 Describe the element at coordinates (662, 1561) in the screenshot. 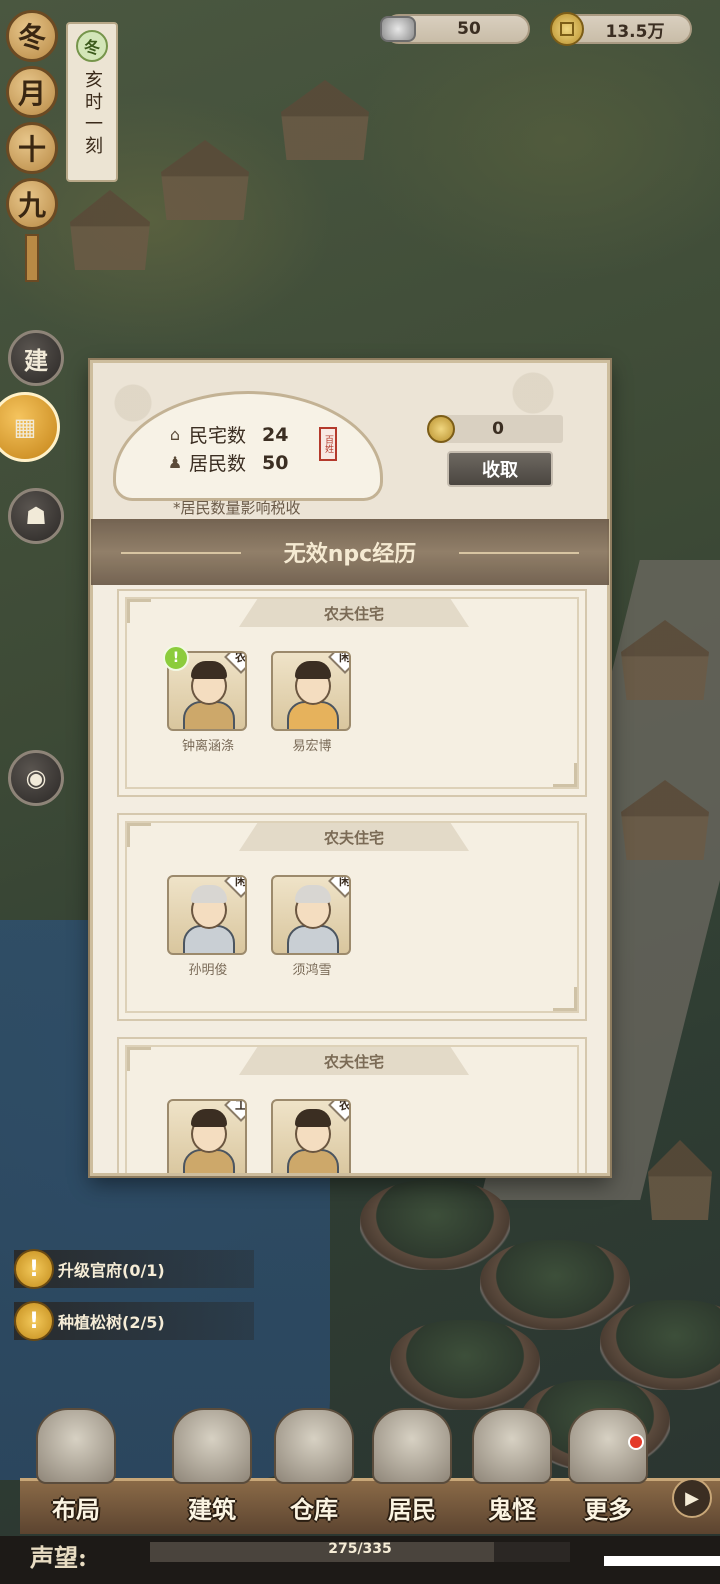

I see `home-indicator` at that location.